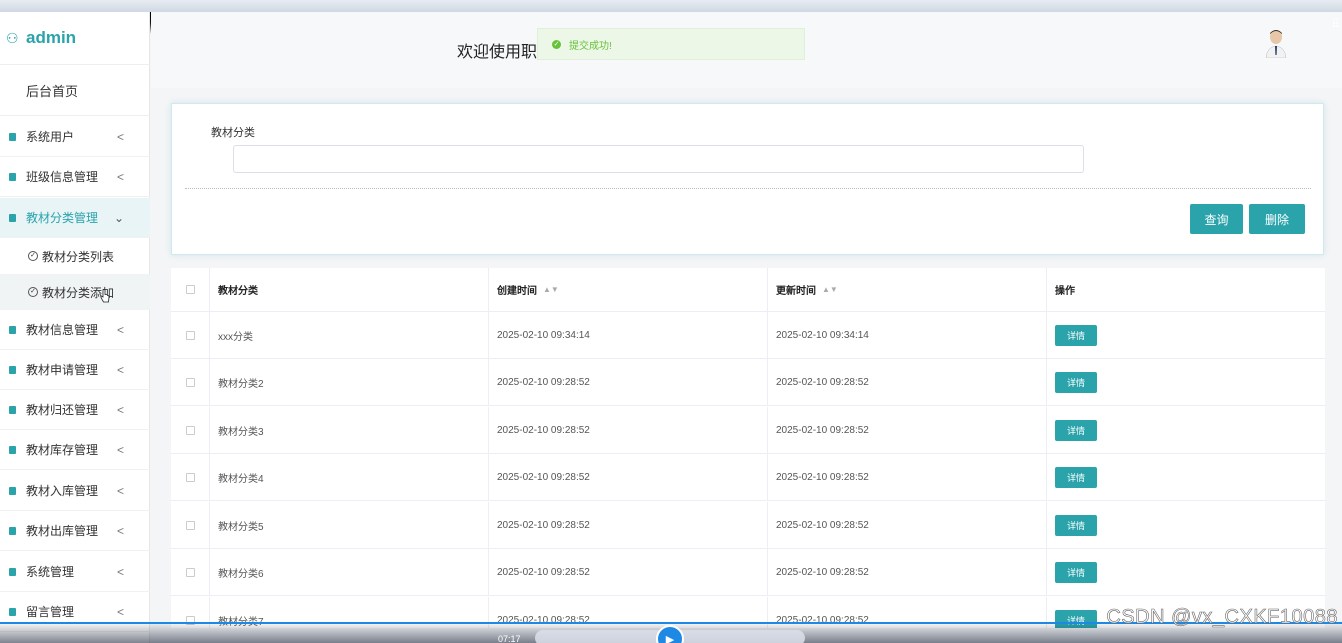 This screenshot has width=1342, height=643. Describe the element at coordinates (670, 638) in the screenshot. I see `play-icon: ▶` at that location.